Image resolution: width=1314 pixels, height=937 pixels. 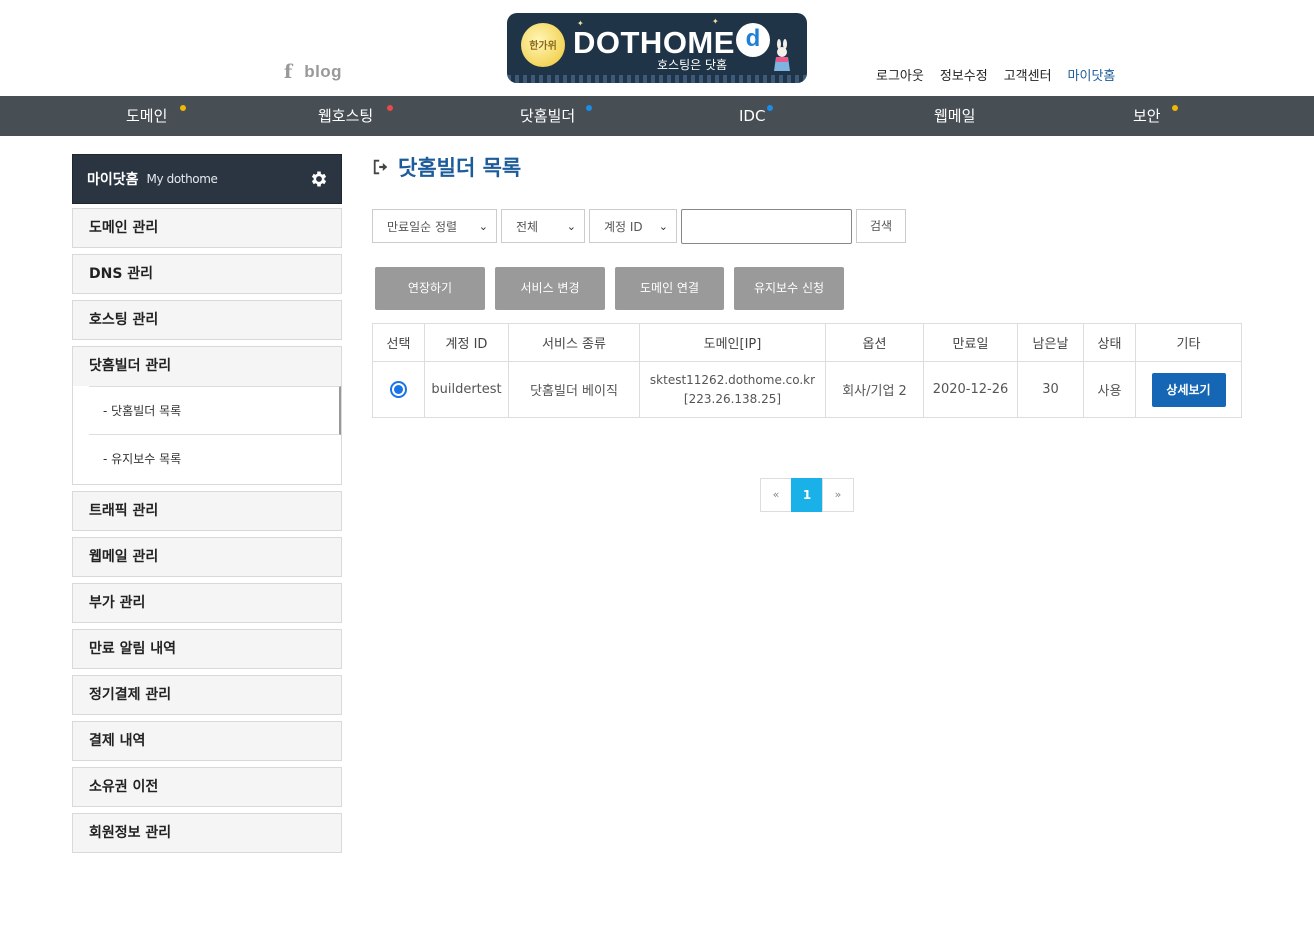 I want to click on view-detail-button: 상세보기, so click(x=1188, y=389).